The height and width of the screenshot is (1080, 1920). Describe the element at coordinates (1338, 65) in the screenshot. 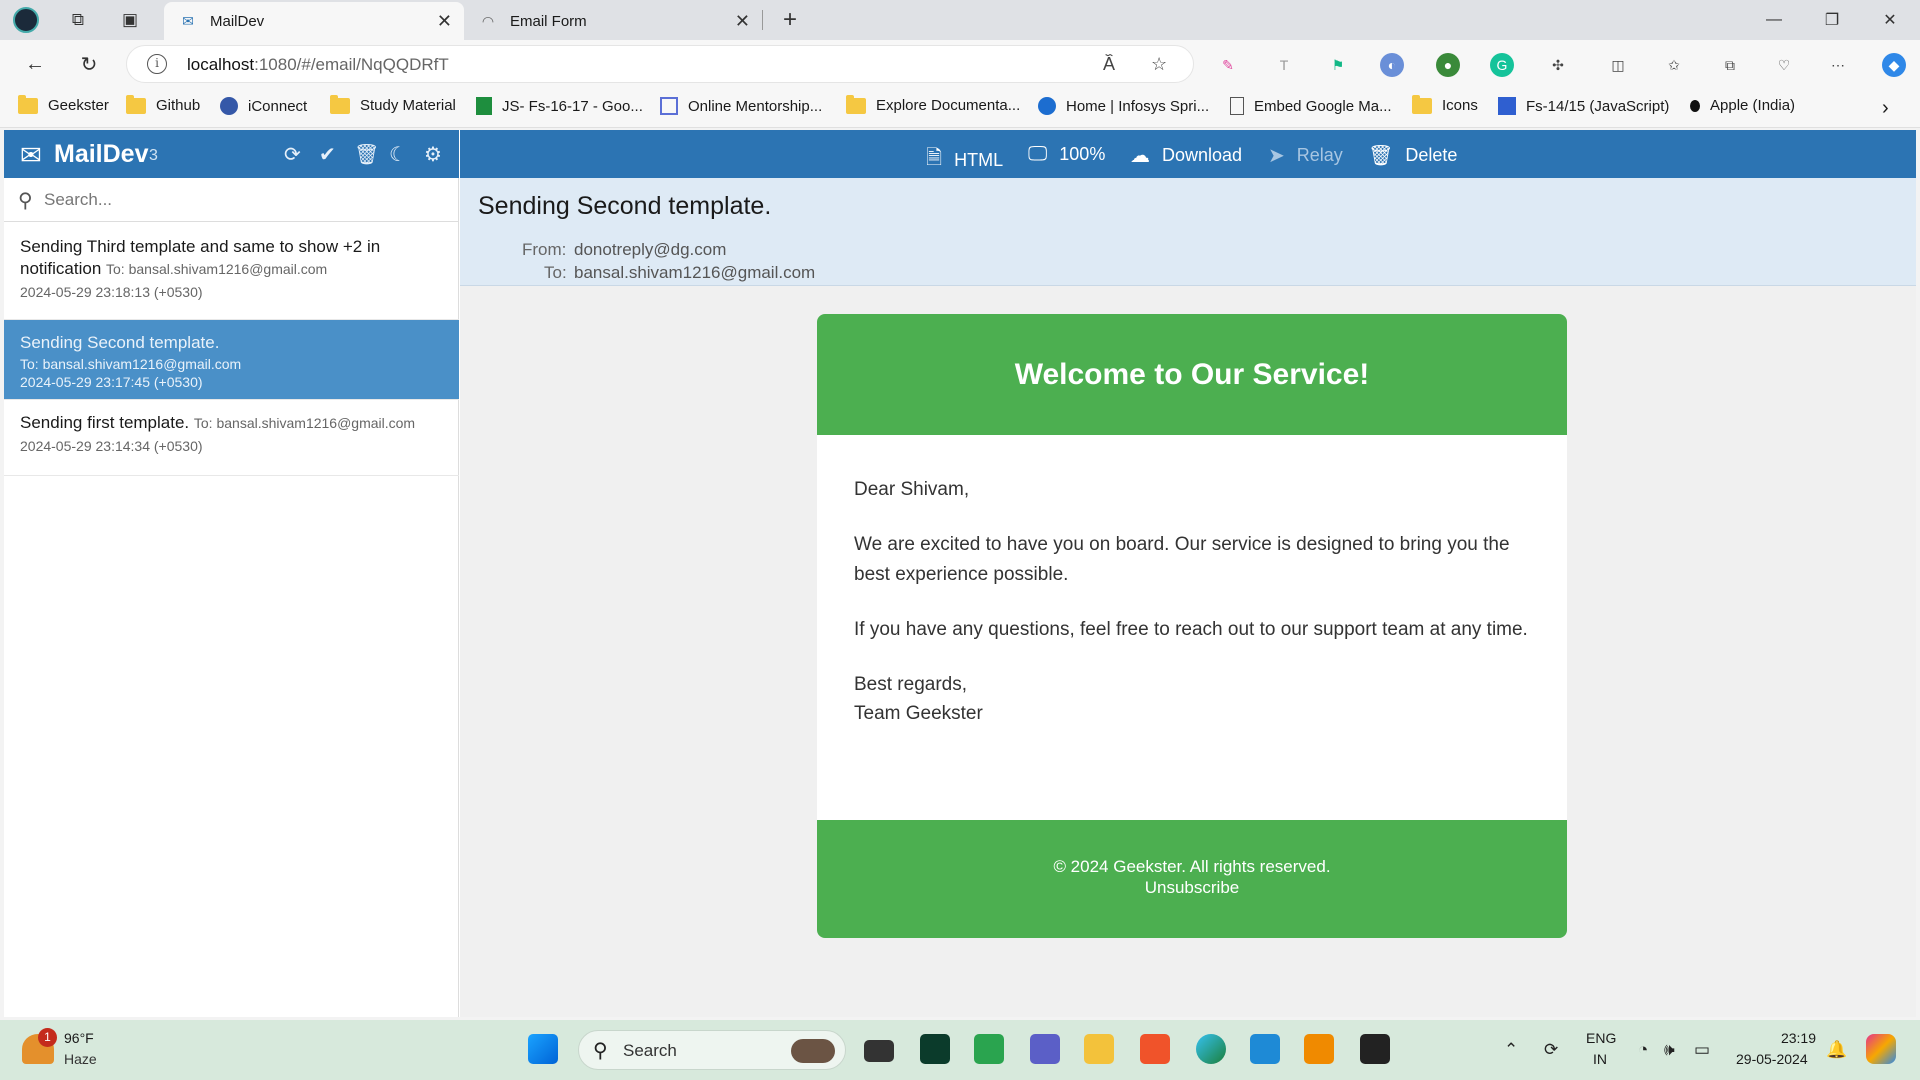

I see `extension-bird-icon: ⚑` at that location.